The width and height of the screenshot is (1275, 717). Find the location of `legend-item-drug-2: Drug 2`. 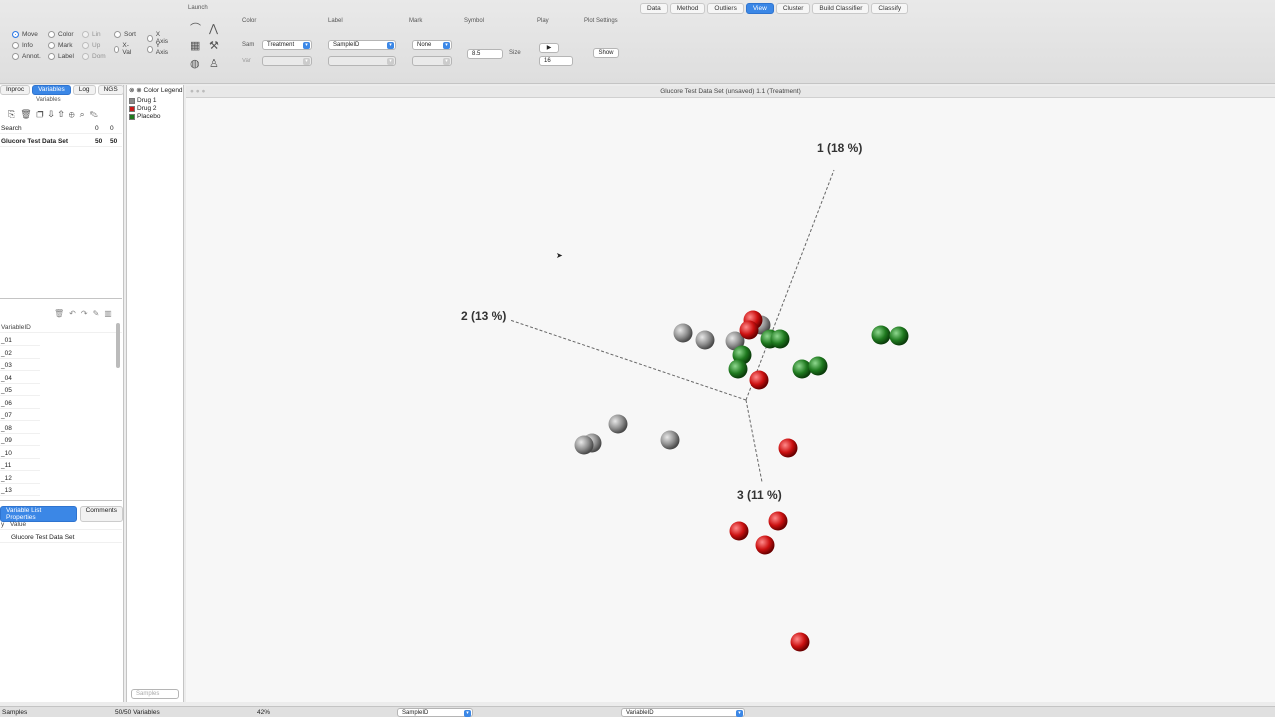

legend-item-drug-2: Drug 2 is located at coordinates (143, 108).